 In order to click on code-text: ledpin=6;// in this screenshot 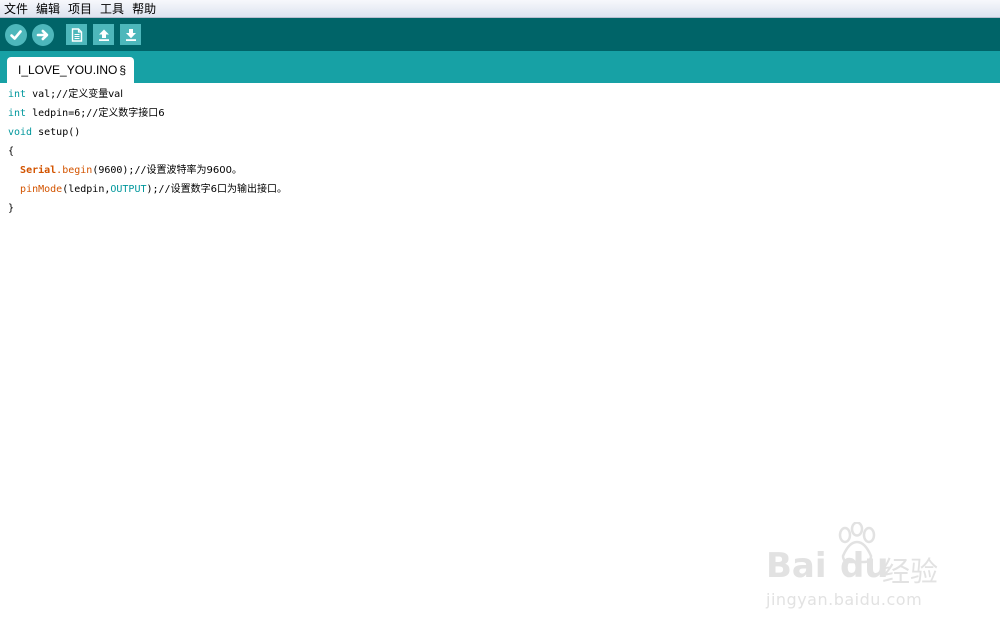, I will do `click(62, 113)`.